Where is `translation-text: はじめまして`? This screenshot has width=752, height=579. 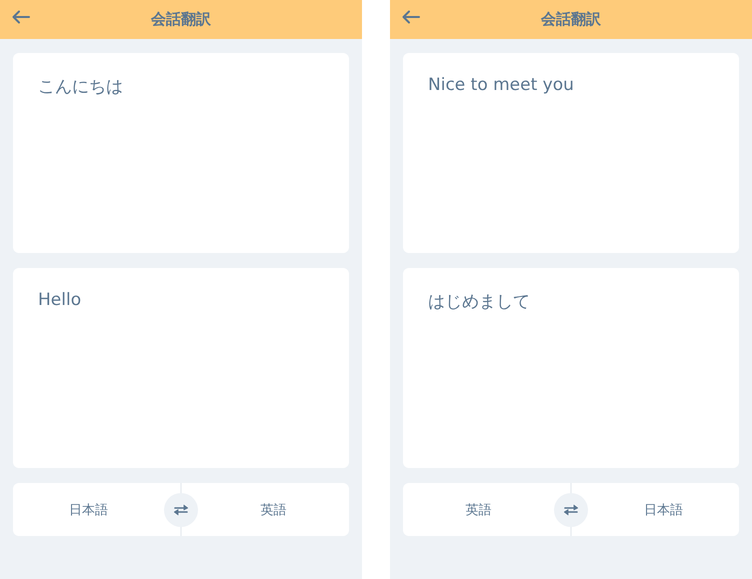
translation-text: はじめまして is located at coordinates (479, 302).